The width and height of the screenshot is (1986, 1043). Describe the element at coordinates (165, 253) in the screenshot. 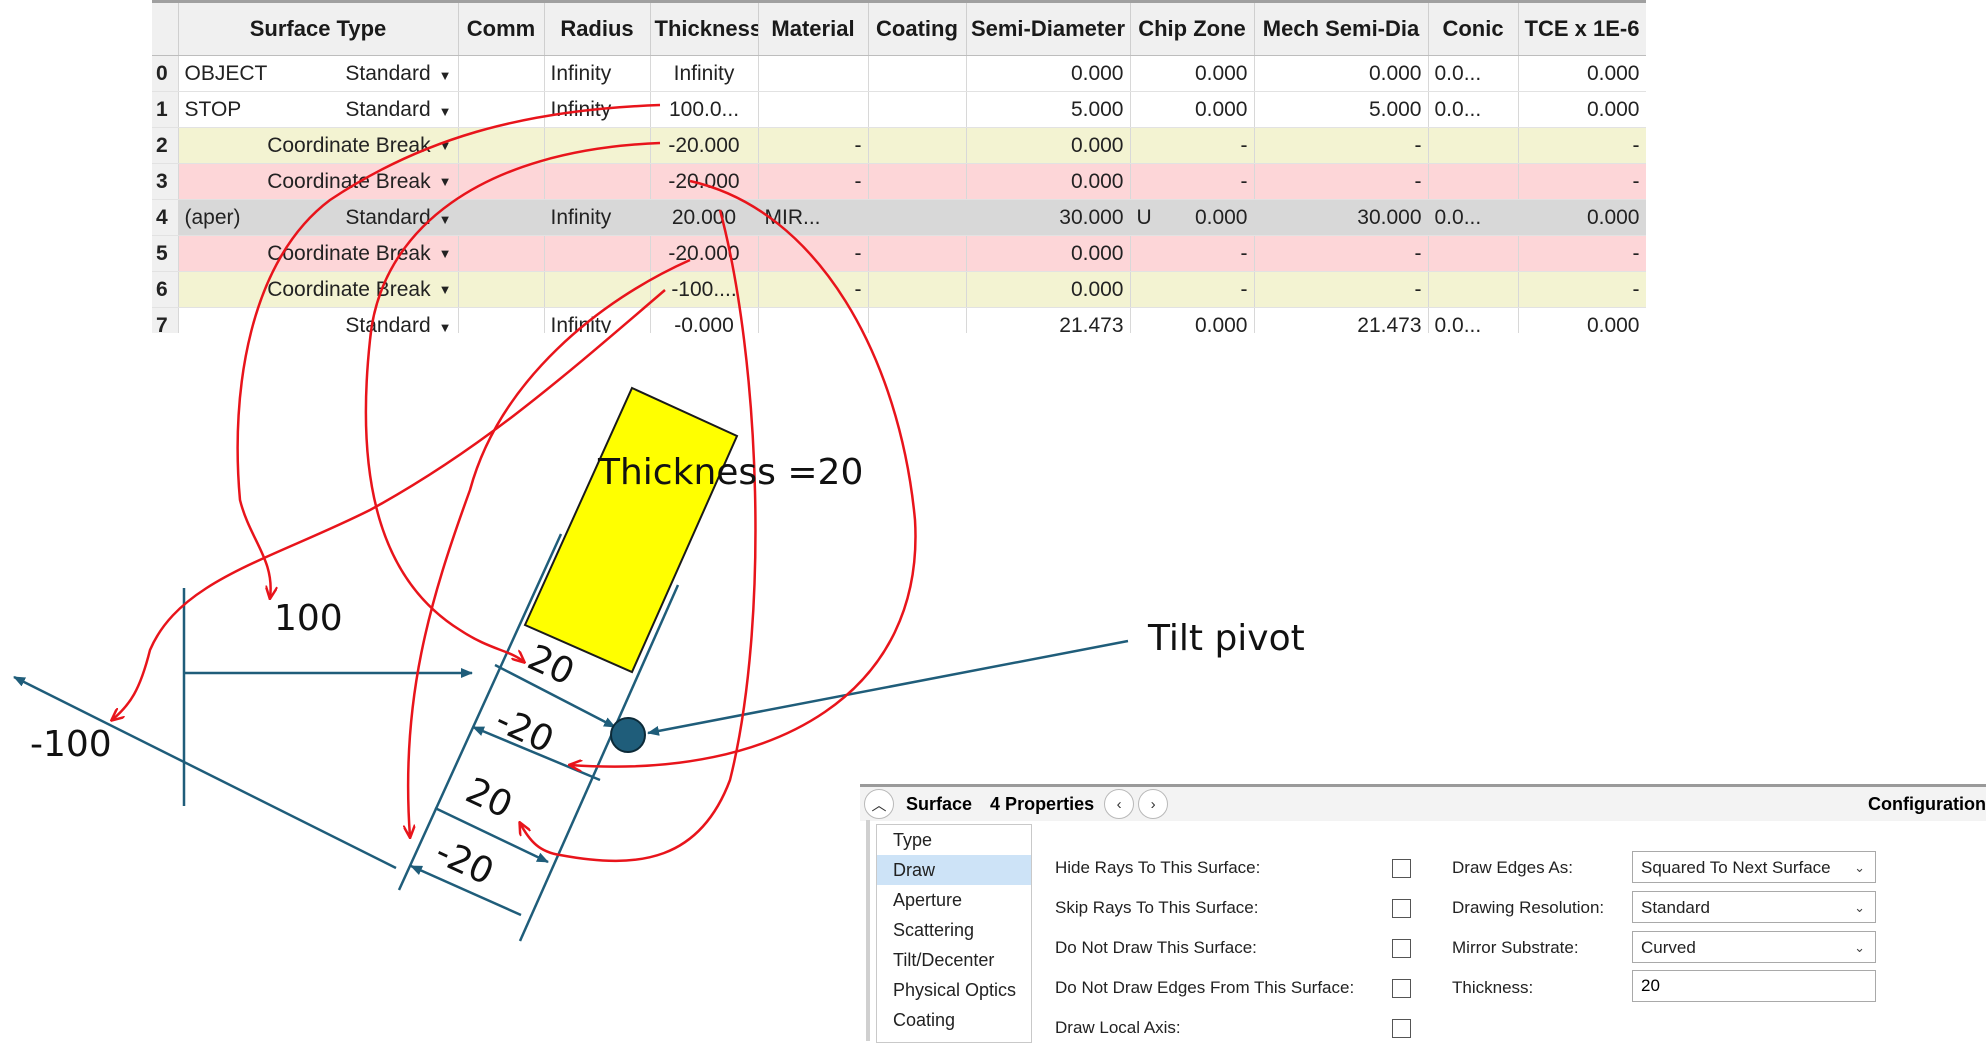

I see `row-number: 5` at that location.